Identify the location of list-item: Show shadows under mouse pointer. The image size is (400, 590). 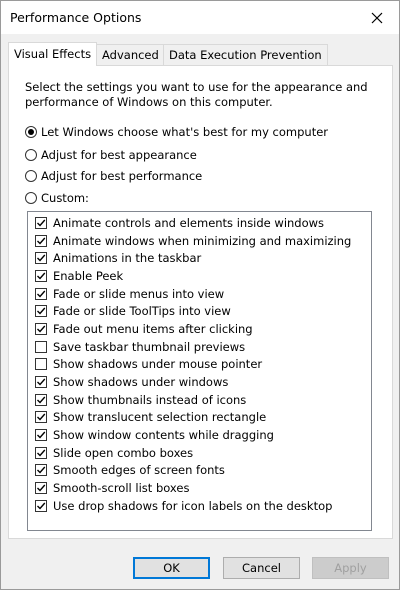
(148, 363).